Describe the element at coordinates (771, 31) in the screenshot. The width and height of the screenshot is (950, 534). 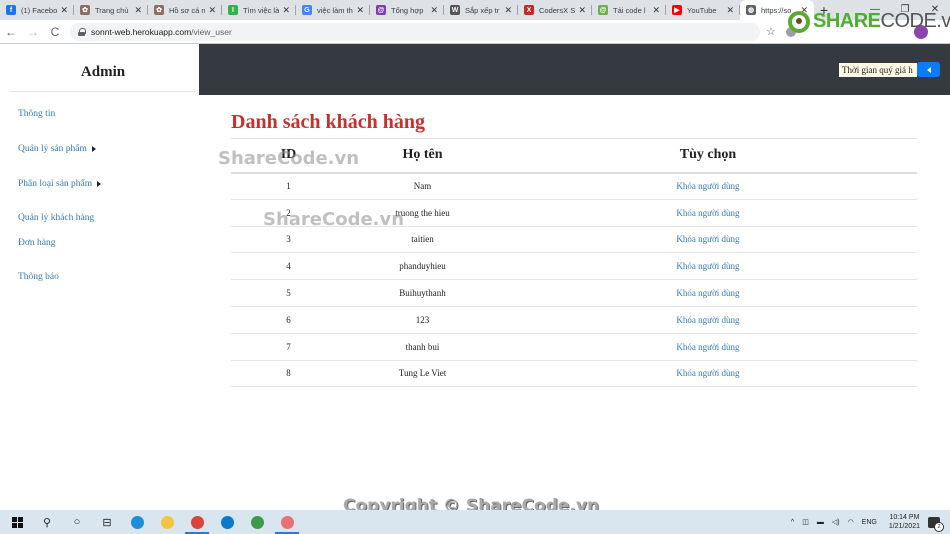
I see `bookmark-star-icon: ☆` at that location.